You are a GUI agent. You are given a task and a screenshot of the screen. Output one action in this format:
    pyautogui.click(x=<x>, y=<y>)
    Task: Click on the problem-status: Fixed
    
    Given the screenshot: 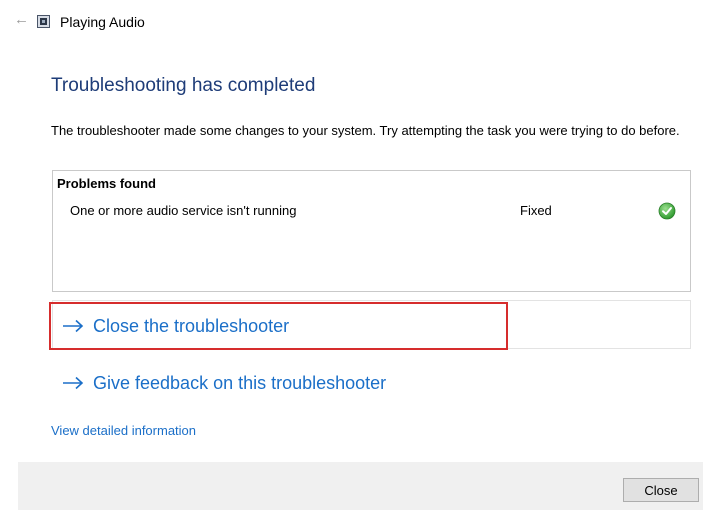 What is the action you would take?
    pyautogui.click(x=536, y=210)
    